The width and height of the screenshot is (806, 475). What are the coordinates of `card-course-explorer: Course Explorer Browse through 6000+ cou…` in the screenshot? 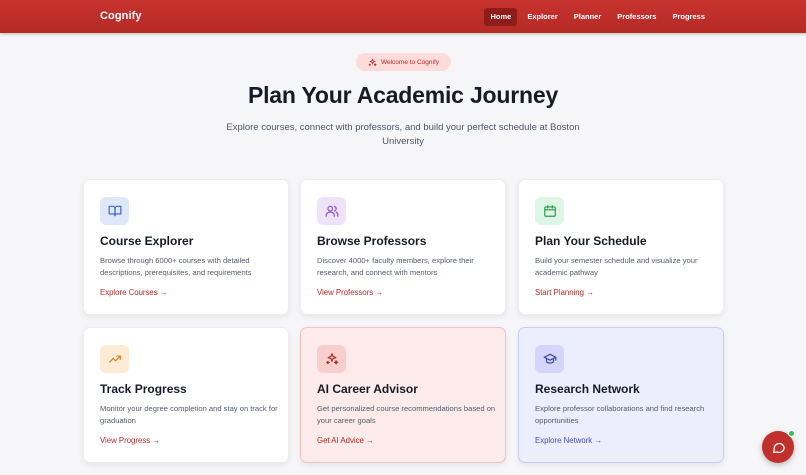 It's located at (186, 247).